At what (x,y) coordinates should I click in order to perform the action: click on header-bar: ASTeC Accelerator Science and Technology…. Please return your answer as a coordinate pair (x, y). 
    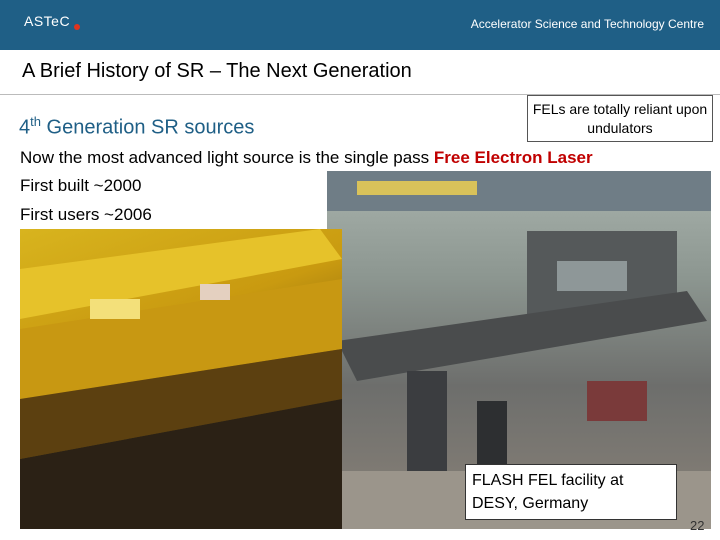
    Looking at the image, I should click on (360, 25).